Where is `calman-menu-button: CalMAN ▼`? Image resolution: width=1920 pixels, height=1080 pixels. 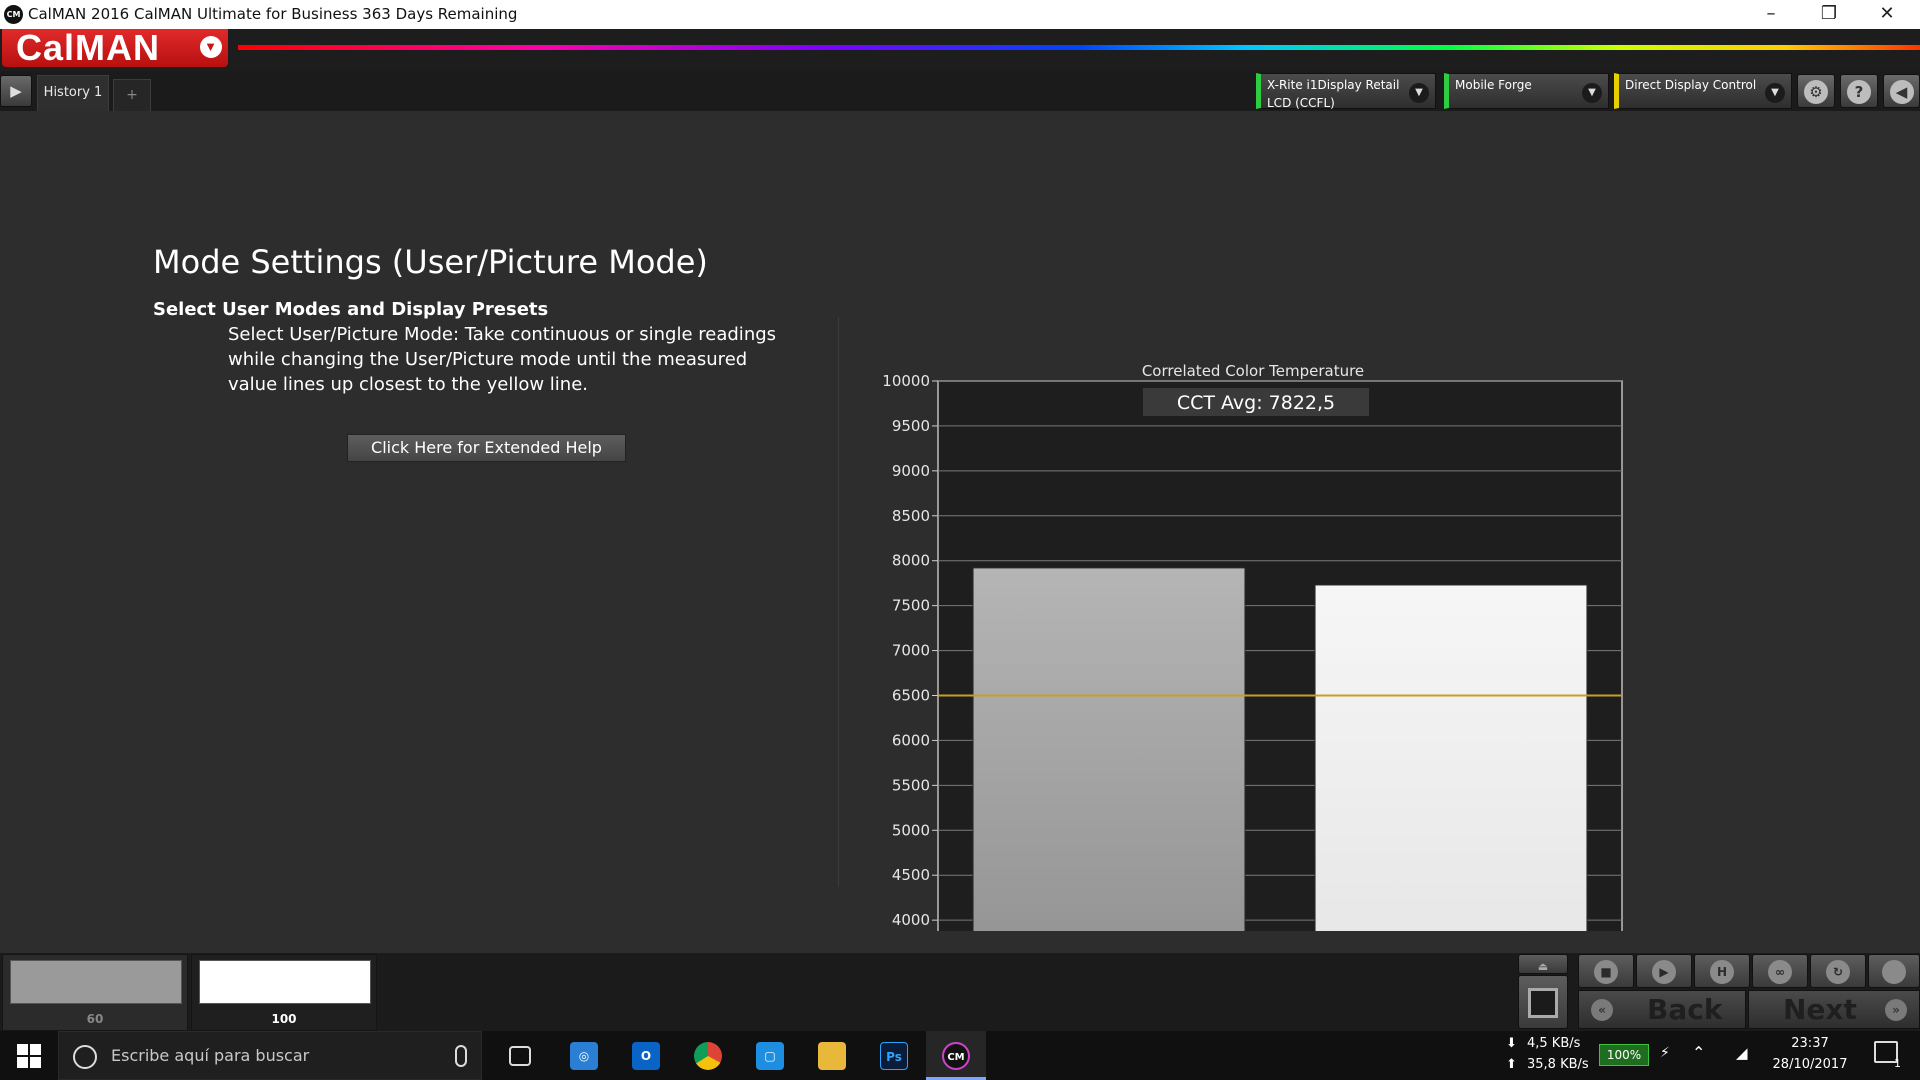
calman-menu-button: CalMAN ▼ is located at coordinates (115, 48).